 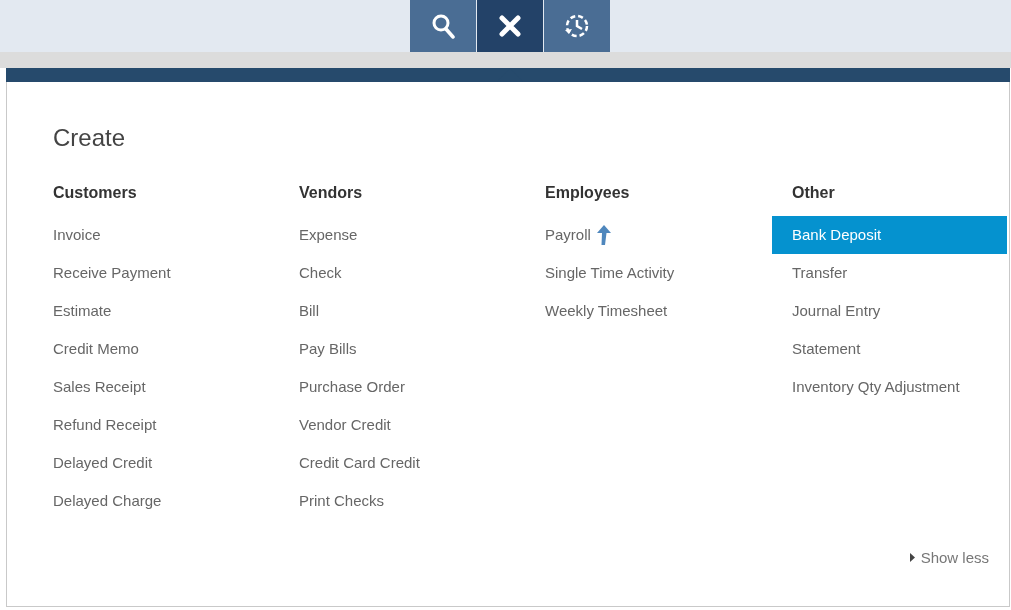 What do you see at coordinates (359, 463) in the screenshot?
I see `create-link: Credit Card Credit` at bounding box center [359, 463].